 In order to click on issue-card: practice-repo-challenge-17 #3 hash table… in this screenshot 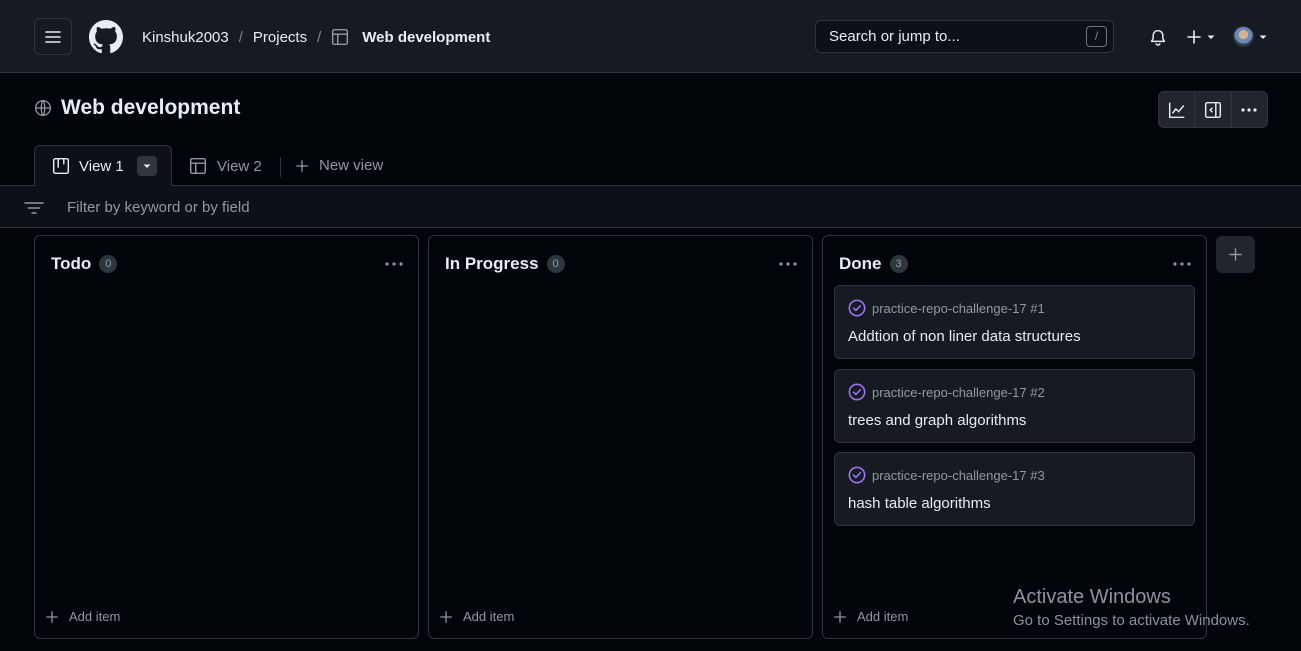, I will do `click(1014, 489)`.